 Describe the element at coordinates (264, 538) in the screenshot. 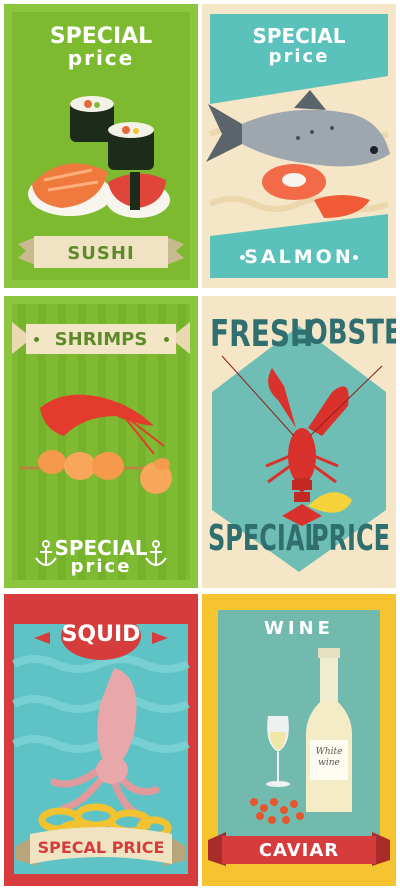

I see `lobster-special-text: SPECIAL` at that location.